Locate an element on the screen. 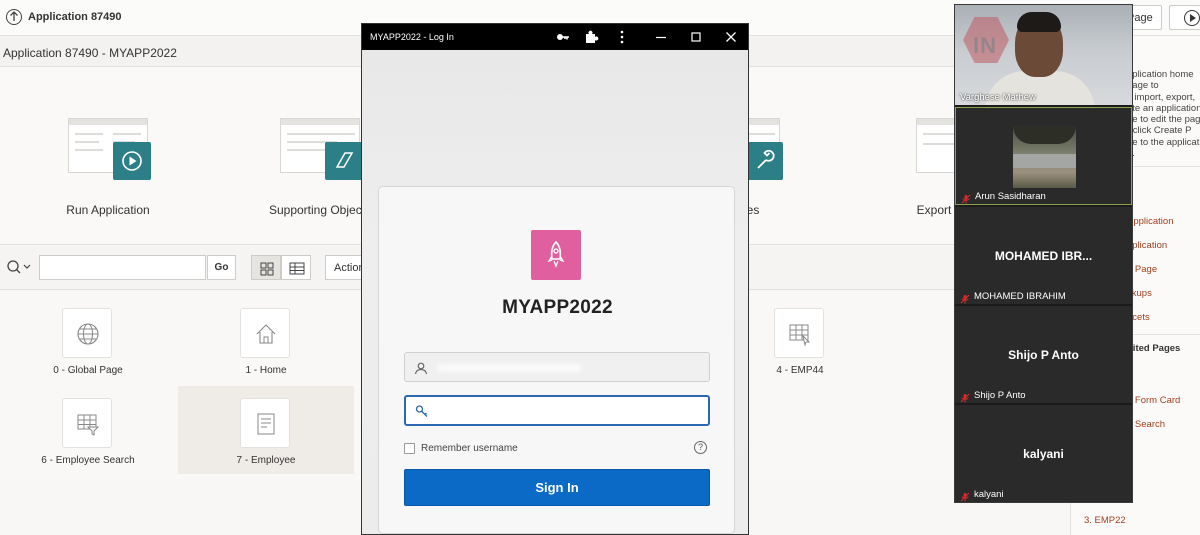 The width and height of the screenshot is (1200, 535). wall-logo-text: IN is located at coordinates (985, 45).